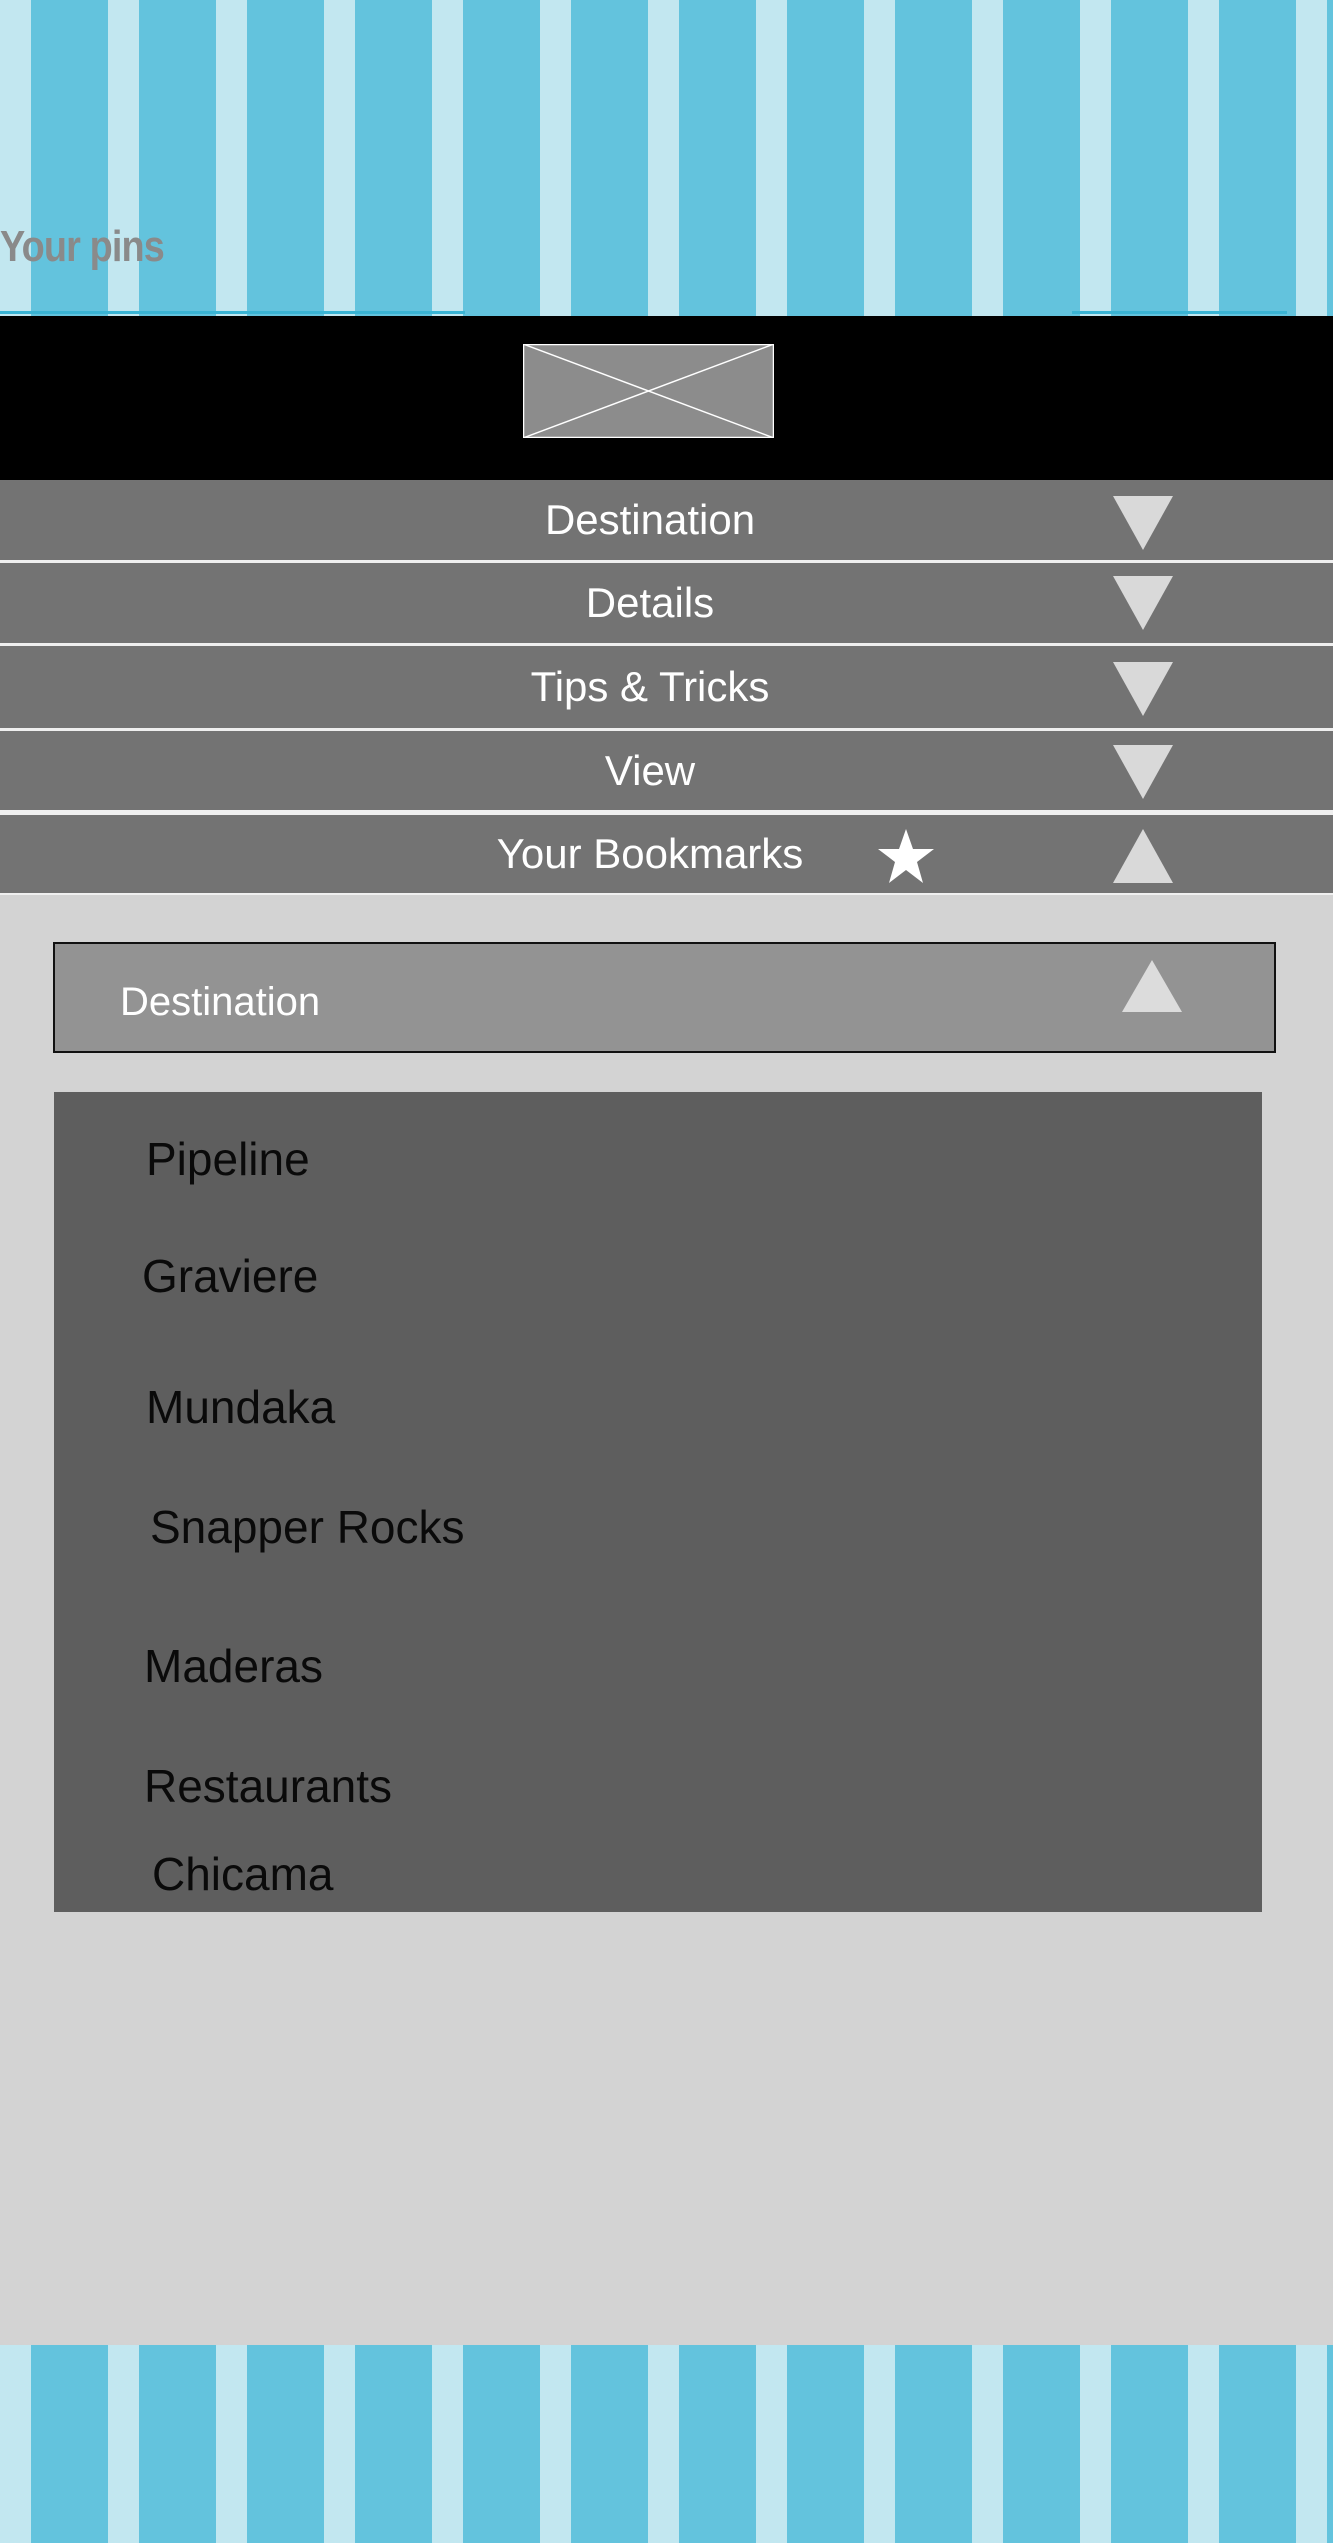  I want to click on page-title: Your pins, so click(82, 246).